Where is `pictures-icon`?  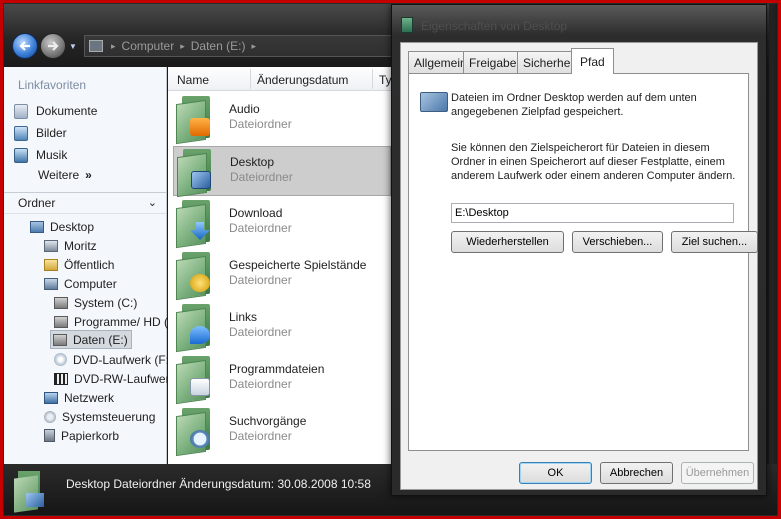
pictures-icon is located at coordinates (21, 133).